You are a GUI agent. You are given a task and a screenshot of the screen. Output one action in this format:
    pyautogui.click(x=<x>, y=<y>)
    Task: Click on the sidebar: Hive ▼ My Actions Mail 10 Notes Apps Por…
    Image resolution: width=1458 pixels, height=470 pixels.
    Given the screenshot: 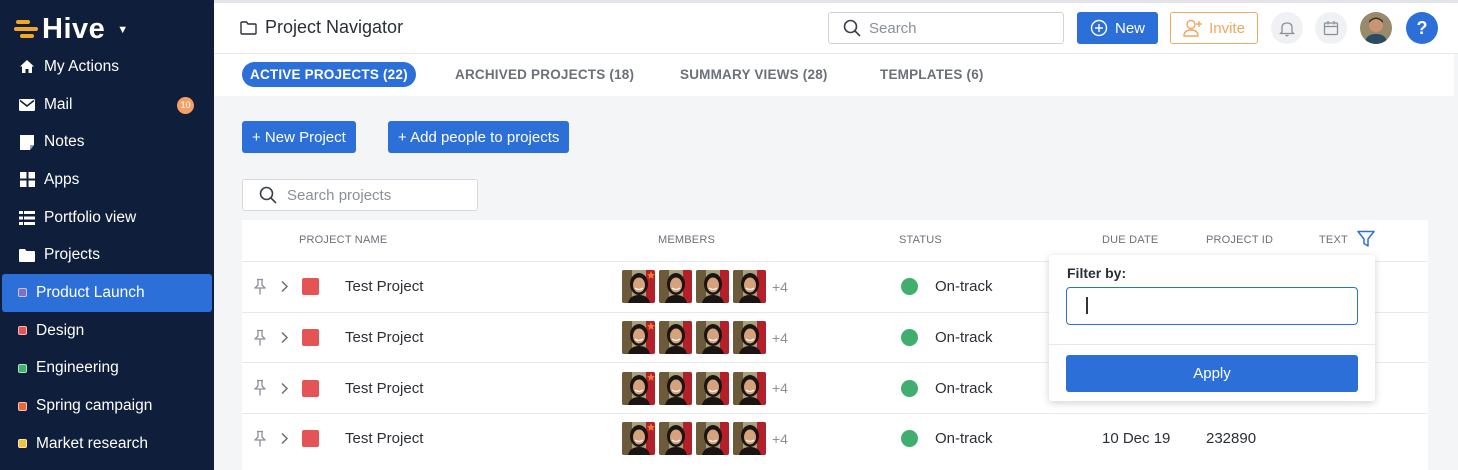 What is the action you would take?
    pyautogui.click(x=107, y=235)
    